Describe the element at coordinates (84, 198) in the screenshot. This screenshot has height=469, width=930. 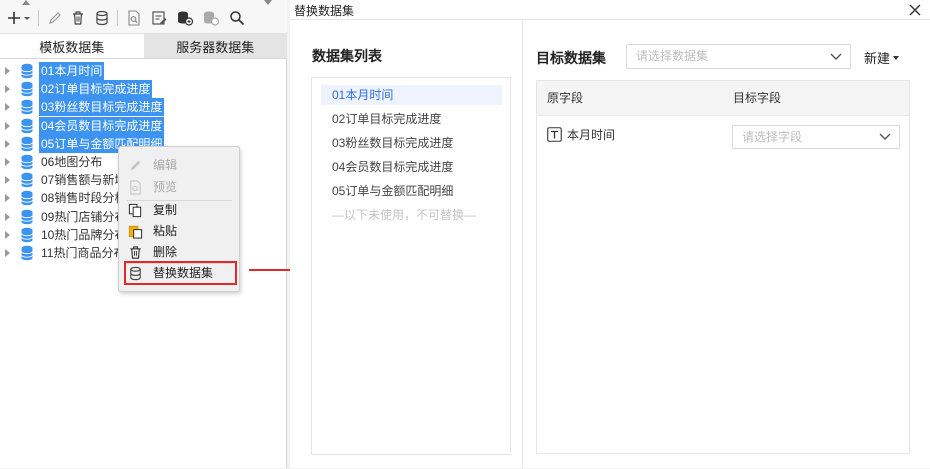
I see `tree-item-label: 08销售时段分析` at that location.